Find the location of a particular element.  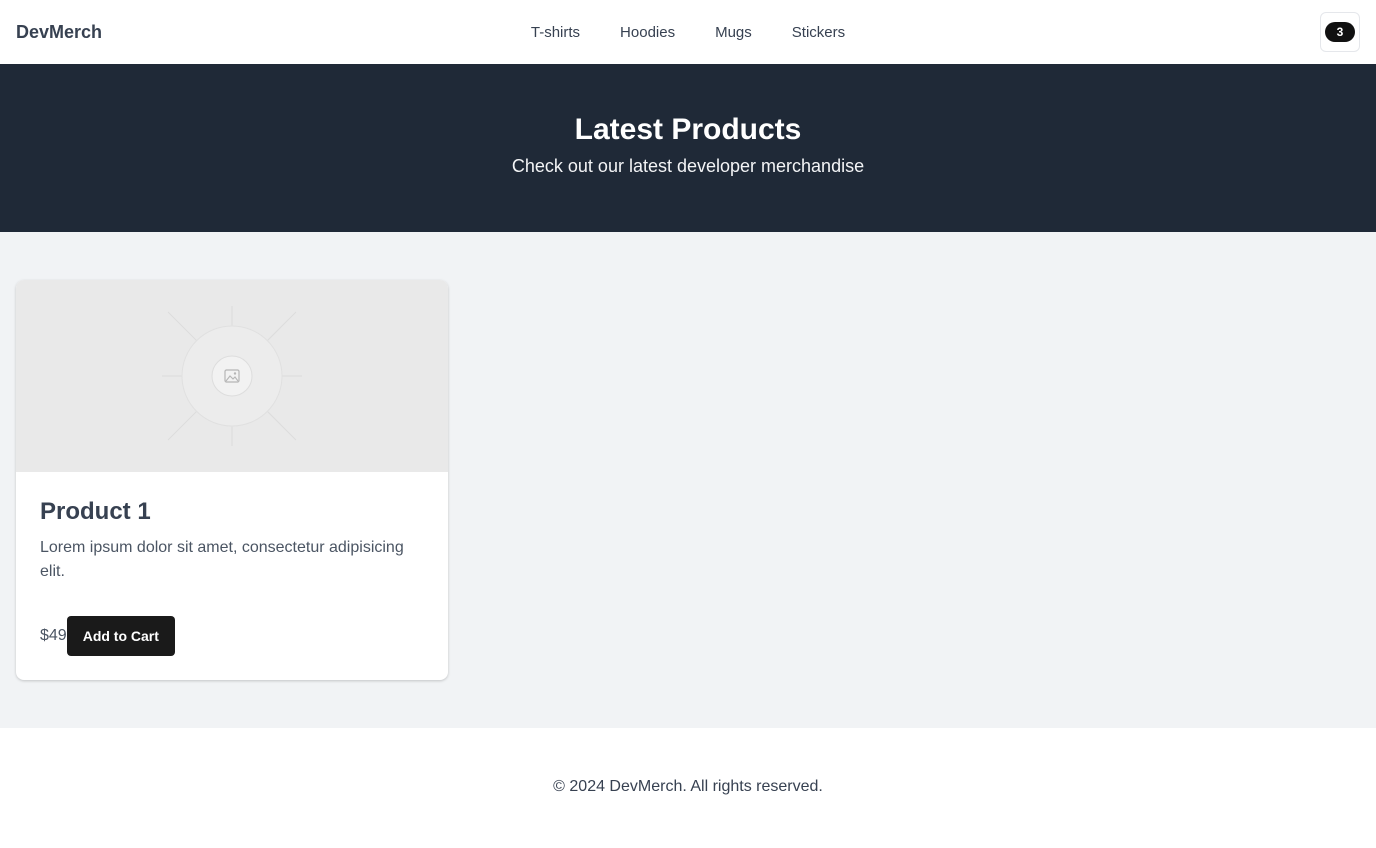

footer-copyright: © 2024 DevMerch. All rights reserved. is located at coordinates (688, 786).